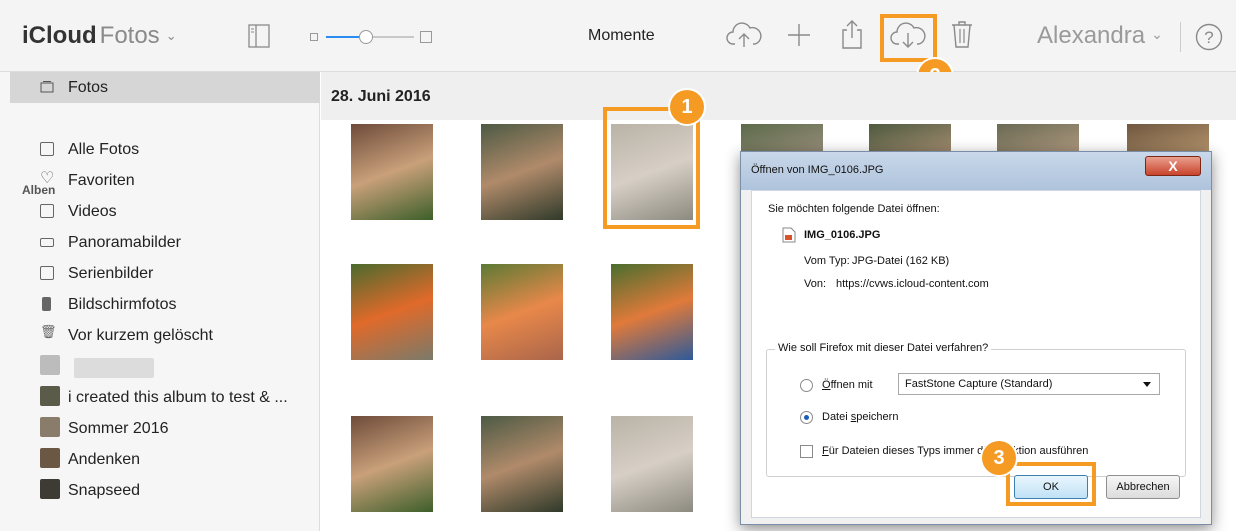  What do you see at coordinates (744, 35) in the screenshot?
I see `upload-cloud-icon` at bounding box center [744, 35].